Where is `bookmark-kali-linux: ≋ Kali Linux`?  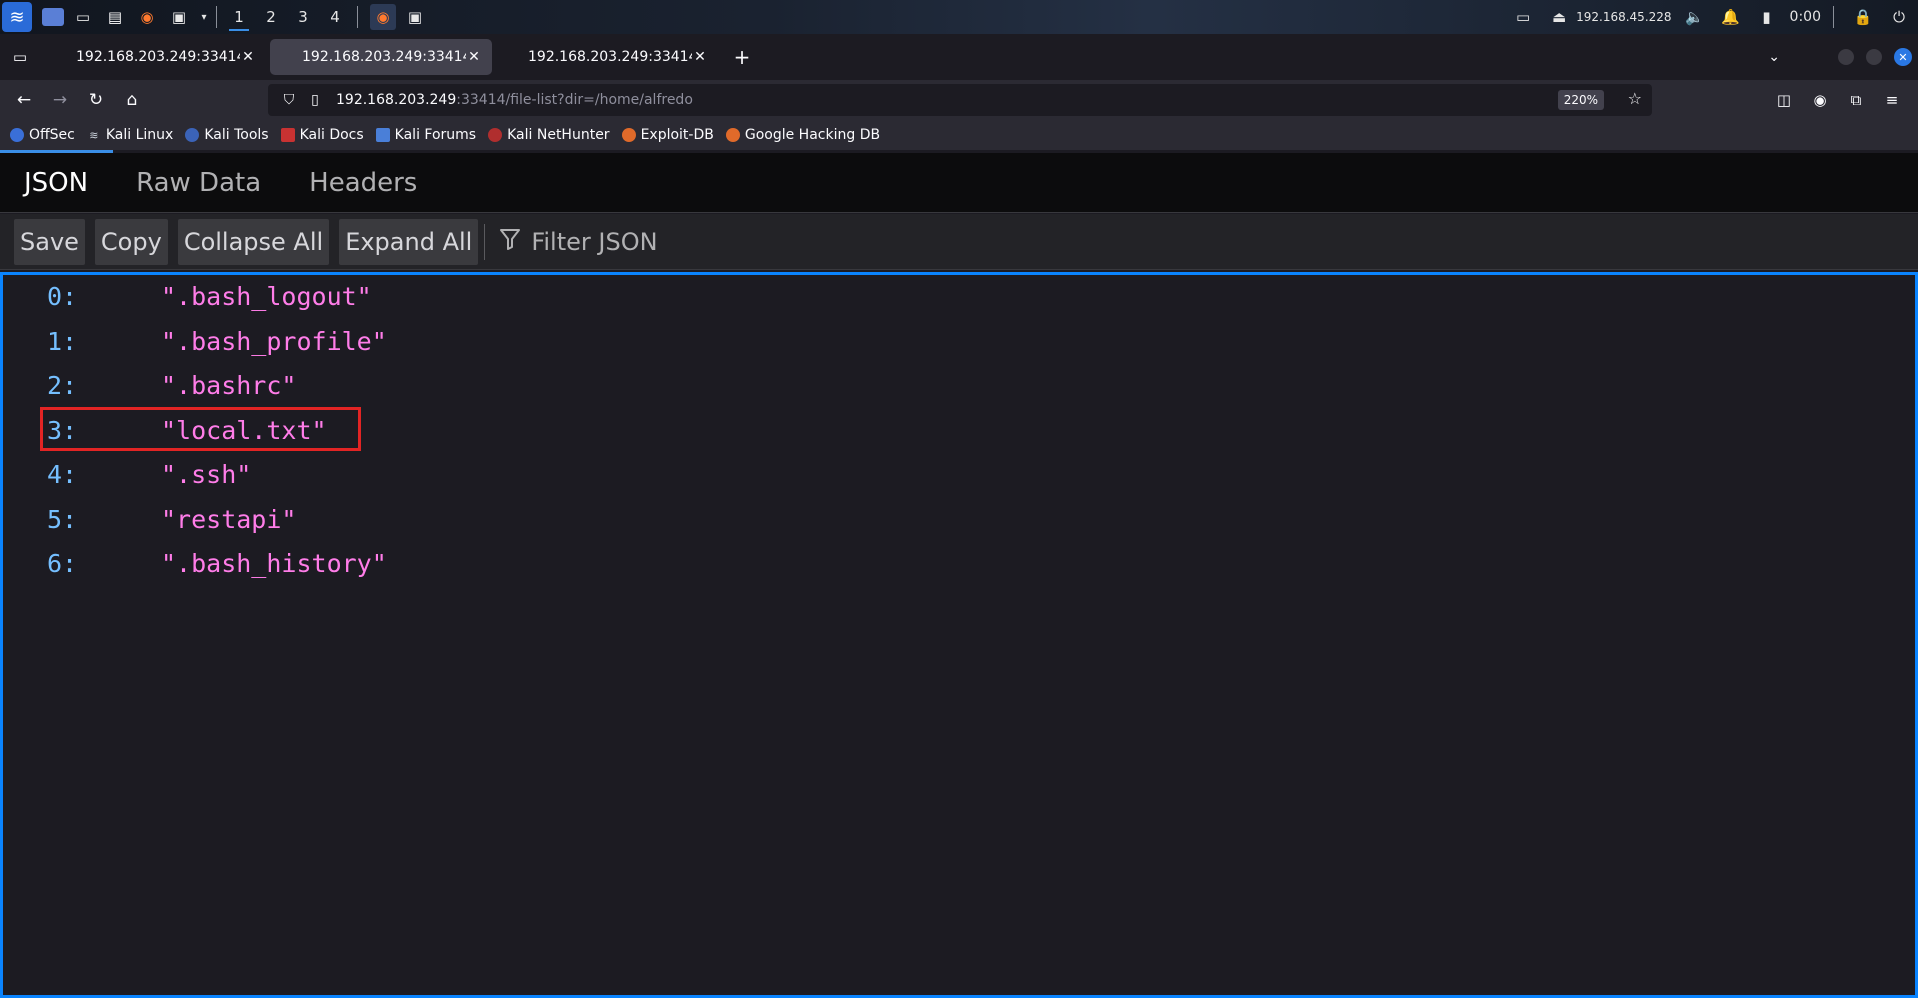 bookmark-kali-linux: ≋ Kali Linux is located at coordinates (130, 135).